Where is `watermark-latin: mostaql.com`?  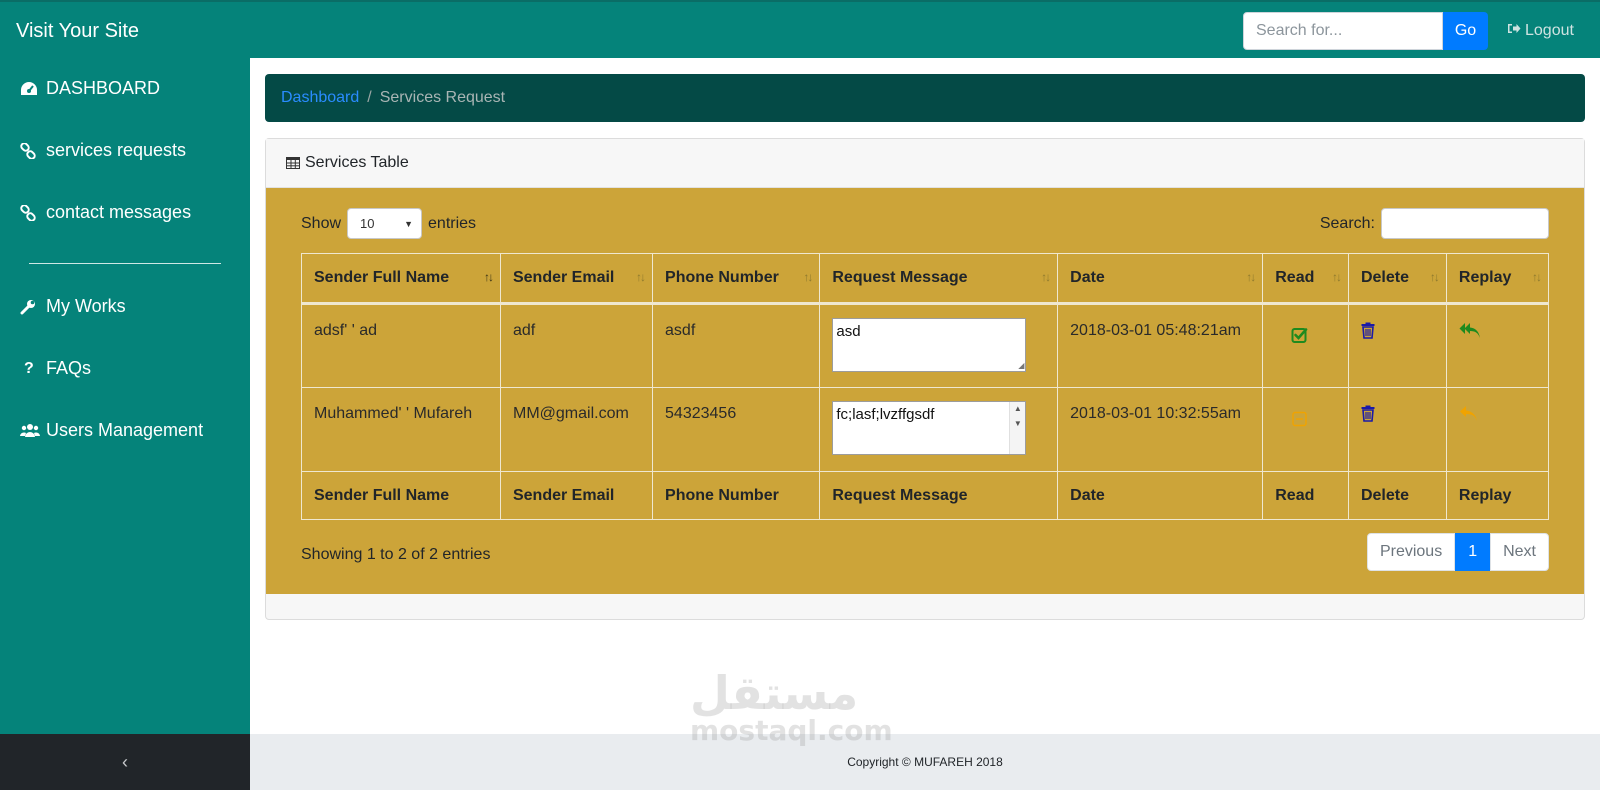
watermark-latin: mostaql.com is located at coordinates (791, 730).